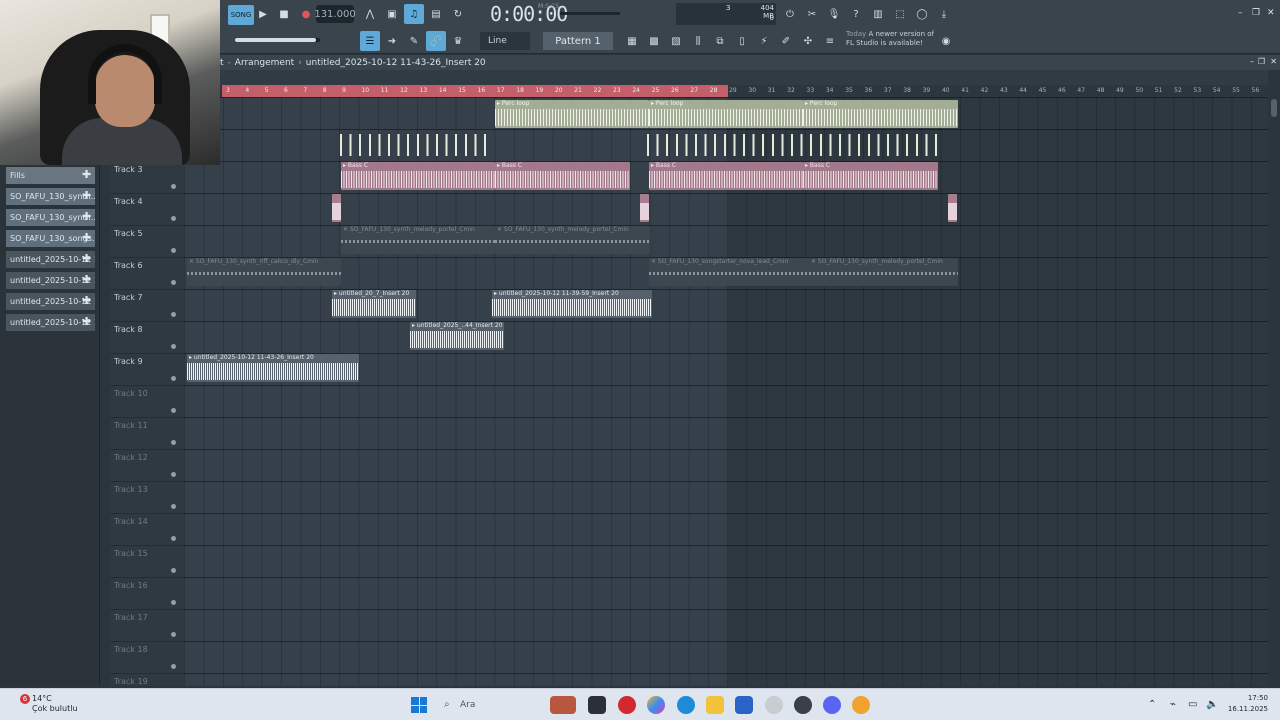 This screenshot has height=720, width=1280. Describe the element at coordinates (370, 14) in the screenshot. I see `metronome-icon: ⋀` at that location.